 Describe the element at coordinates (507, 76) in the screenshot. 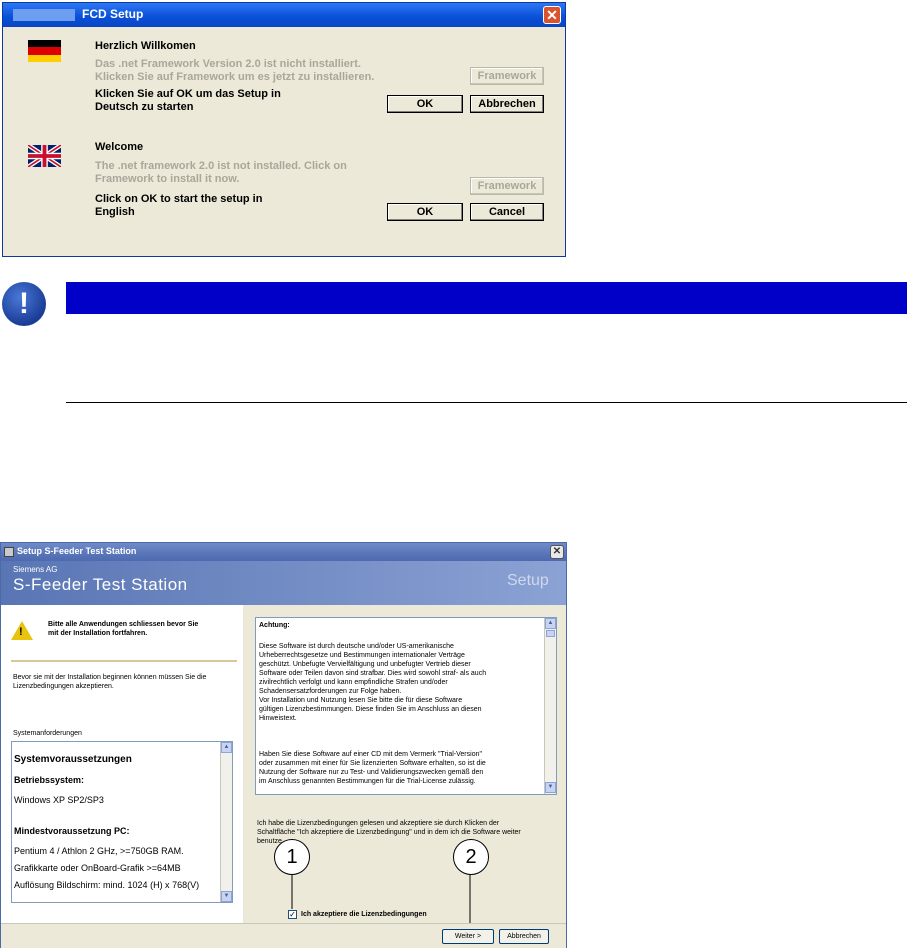

I see `german-framework-button: Framework` at that location.